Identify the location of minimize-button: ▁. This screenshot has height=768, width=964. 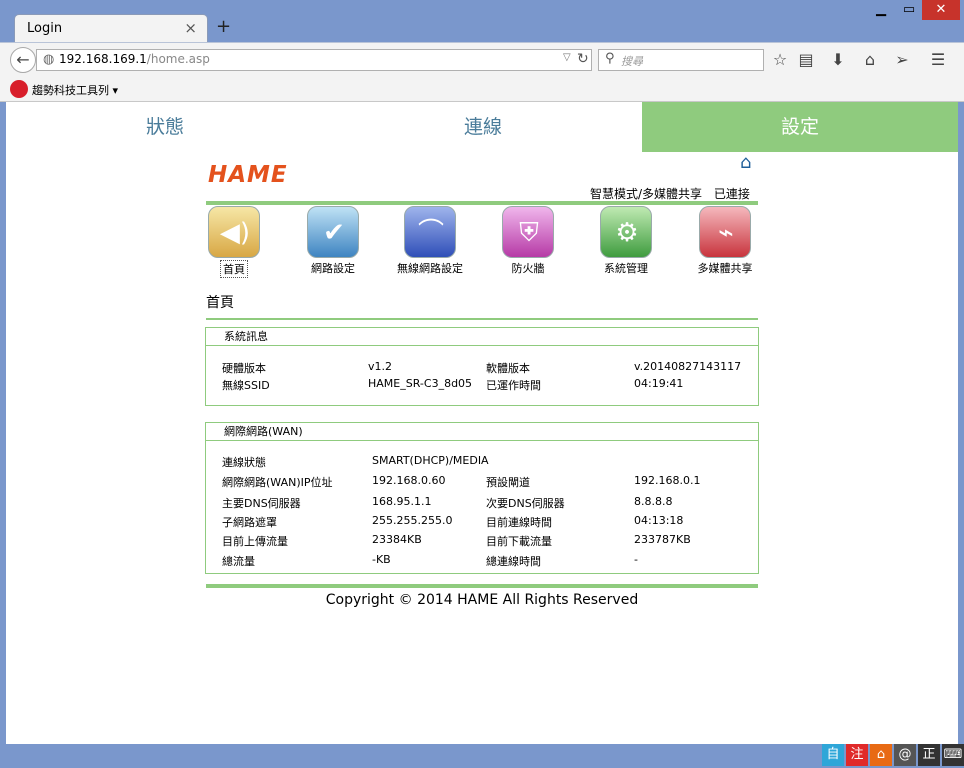
(881, 10).